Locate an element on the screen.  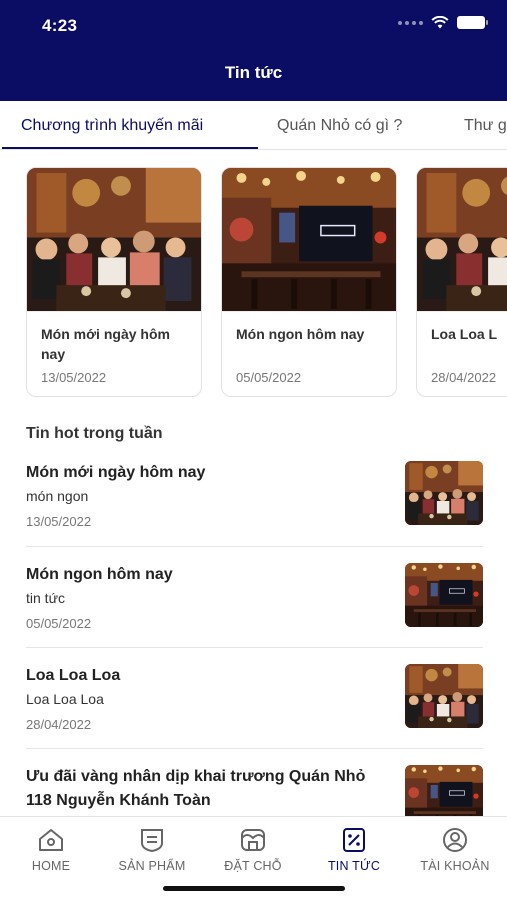
news-subtitle: món ngon is located at coordinates (57, 496).